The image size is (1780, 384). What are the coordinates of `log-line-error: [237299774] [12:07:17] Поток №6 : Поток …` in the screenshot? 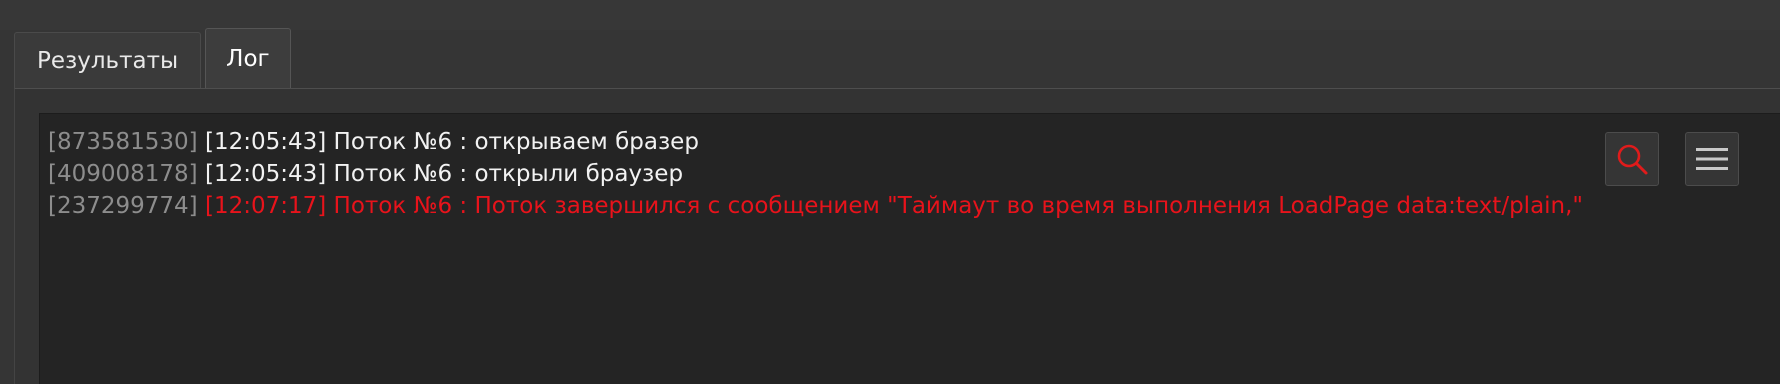 It's located at (914, 206).